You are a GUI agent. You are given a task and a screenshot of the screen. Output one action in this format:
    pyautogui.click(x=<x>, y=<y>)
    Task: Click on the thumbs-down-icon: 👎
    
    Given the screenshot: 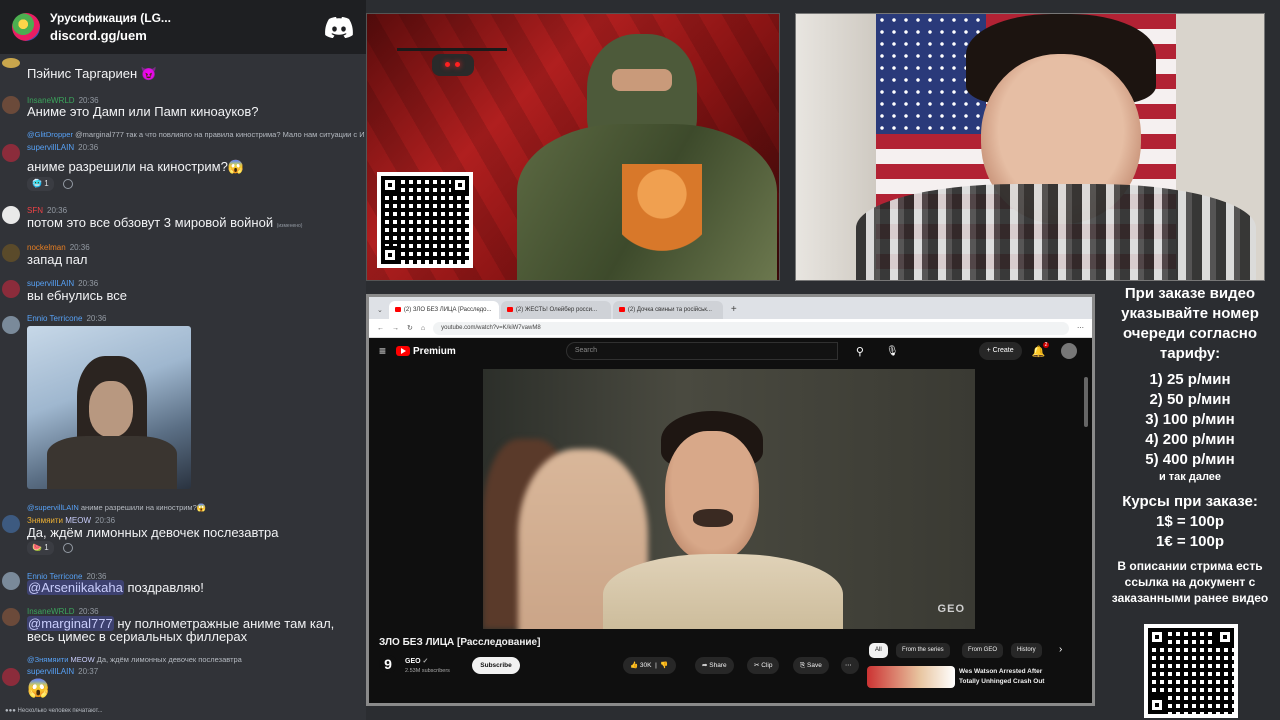 What is the action you would take?
    pyautogui.click(x=664, y=665)
    